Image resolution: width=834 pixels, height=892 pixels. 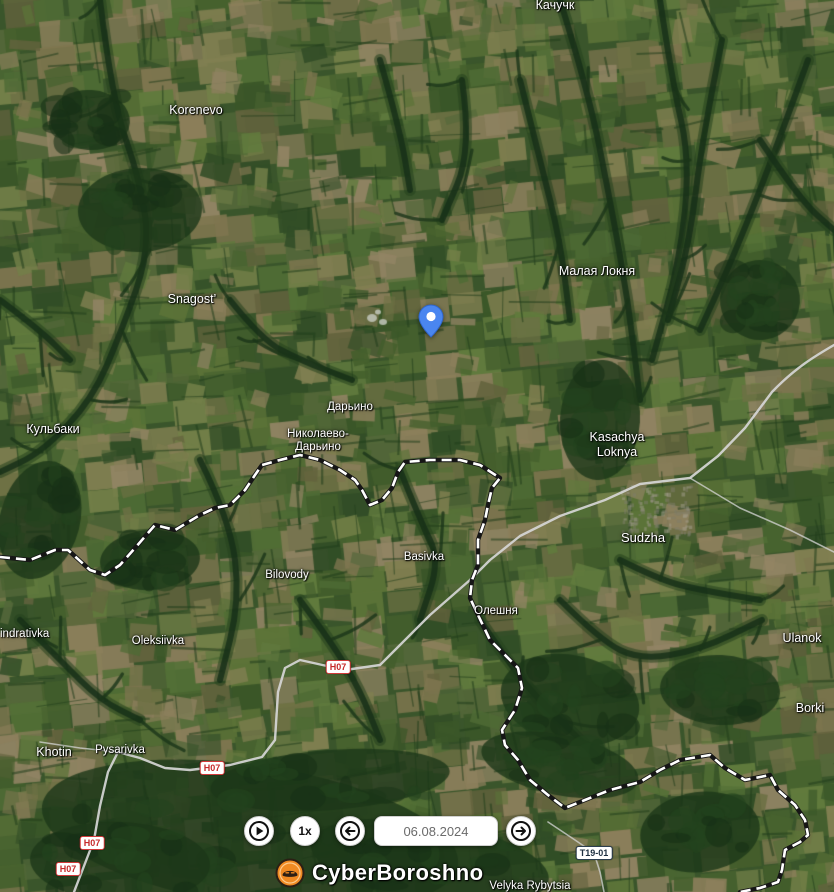 I want to click on speed-button: 1x, so click(x=305, y=831).